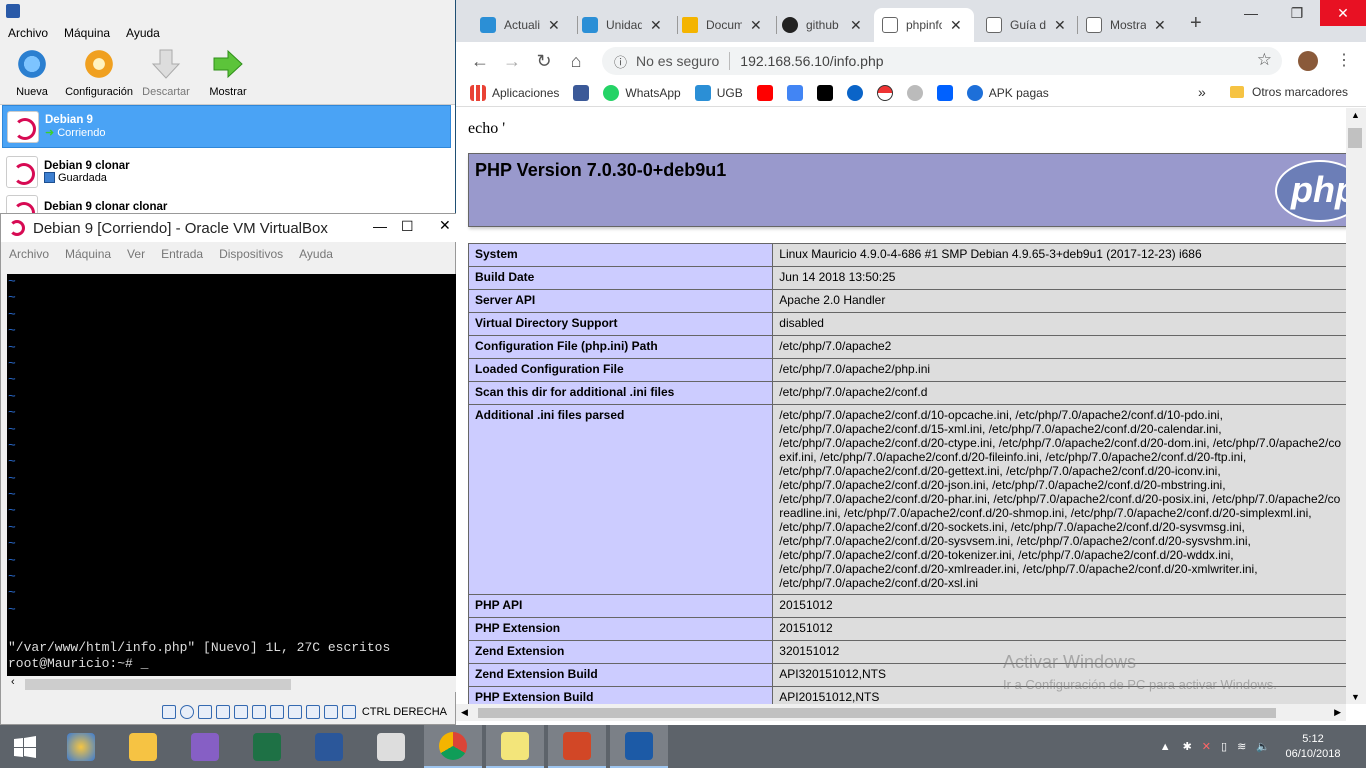  What do you see at coordinates (924, 25) in the screenshot?
I see `tab-phpinfo: phpinfo ✕` at bounding box center [924, 25].